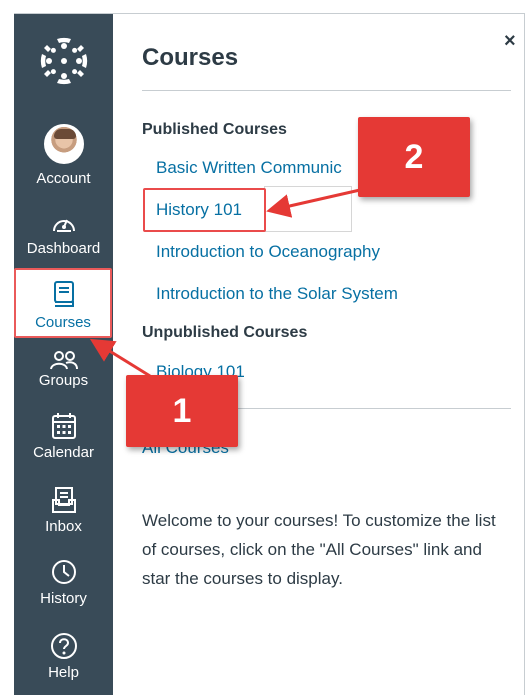 Image resolution: width=525 pixels, height=695 pixels. What do you see at coordinates (225, 283) in the screenshot?
I see `annotation-arrows` at bounding box center [225, 283].